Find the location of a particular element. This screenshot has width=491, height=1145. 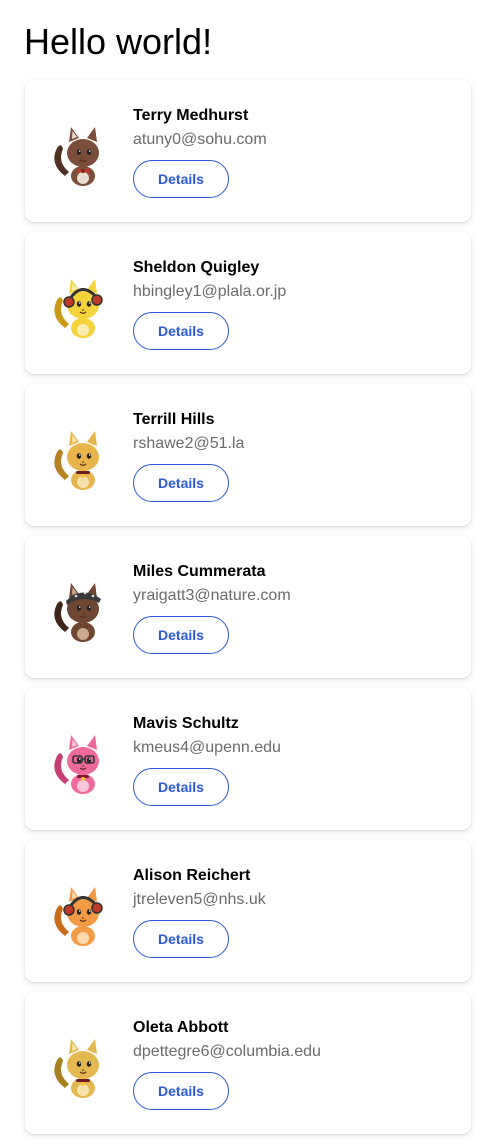

user-email: kmeus4@upenn.edu is located at coordinates (207, 747).